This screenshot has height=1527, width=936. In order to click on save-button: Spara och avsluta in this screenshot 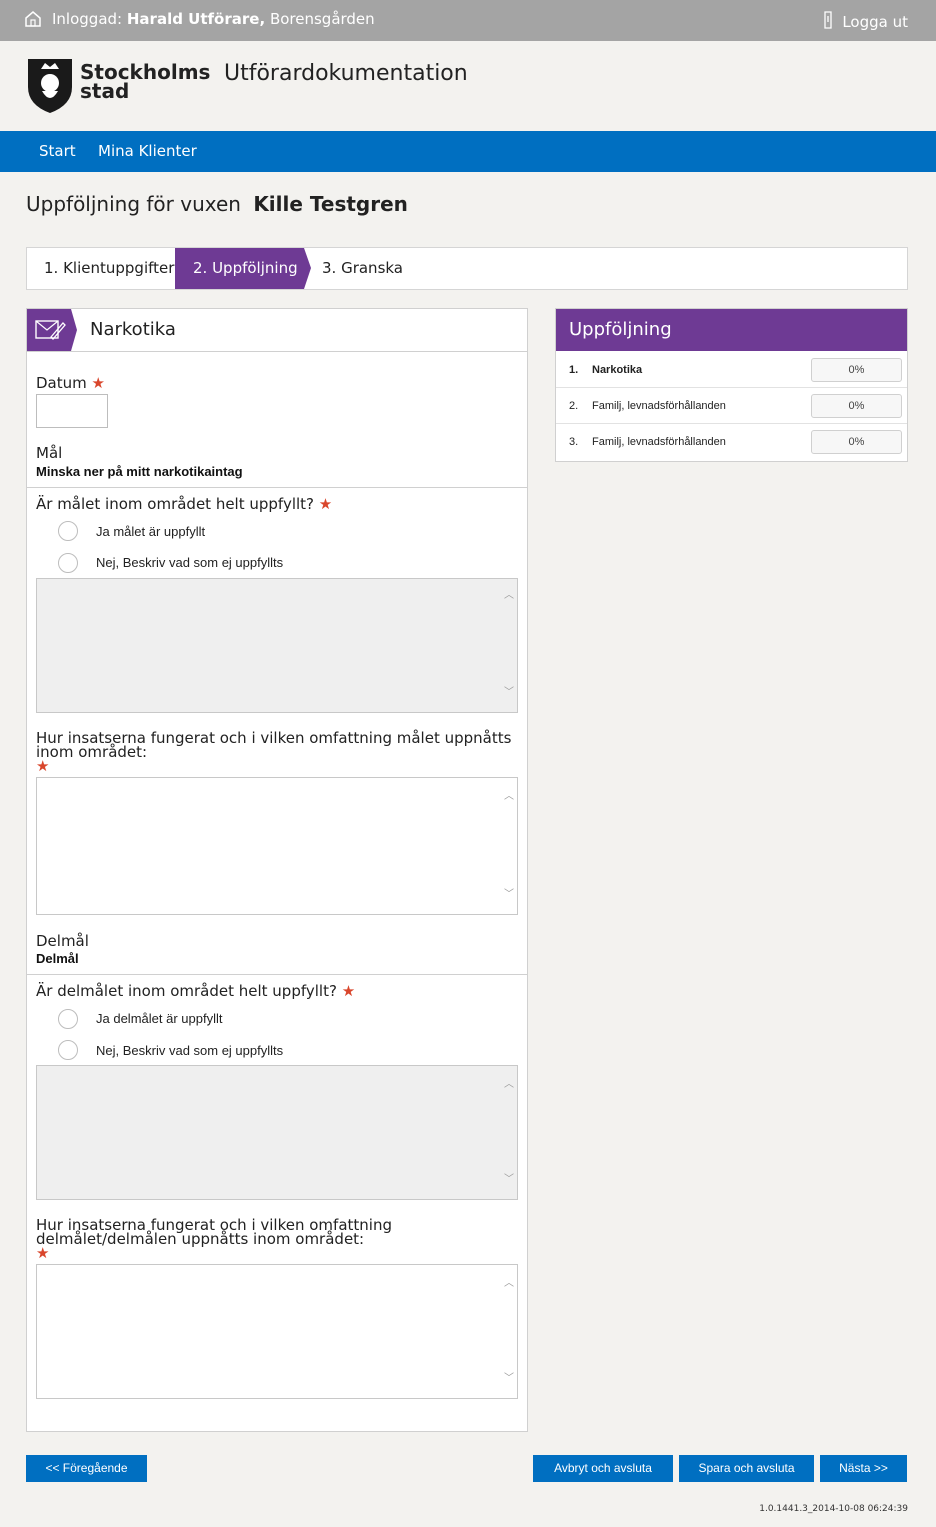, I will do `click(746, 1468)`.